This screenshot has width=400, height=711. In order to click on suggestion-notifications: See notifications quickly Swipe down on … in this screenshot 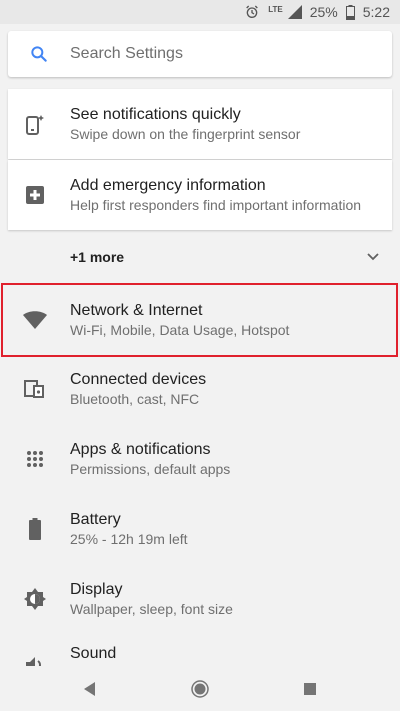, I will do `click(200, 124)`.